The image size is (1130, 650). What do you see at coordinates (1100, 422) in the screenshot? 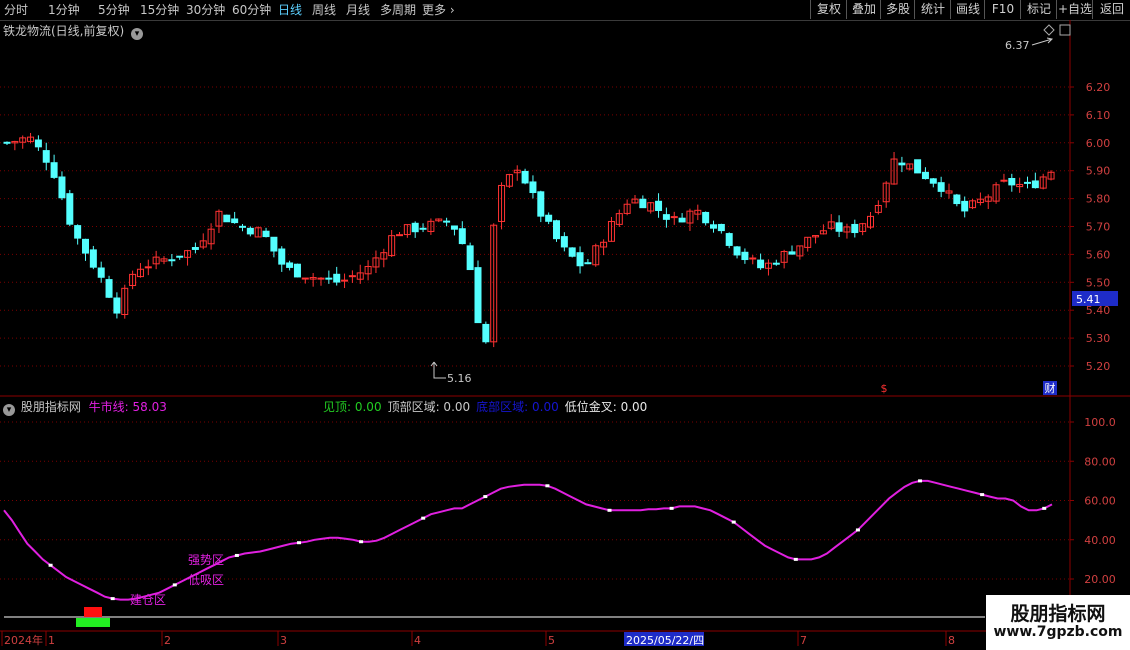
I see `indicator-tick-label: 100.0` at bounding box center [1100, 422].